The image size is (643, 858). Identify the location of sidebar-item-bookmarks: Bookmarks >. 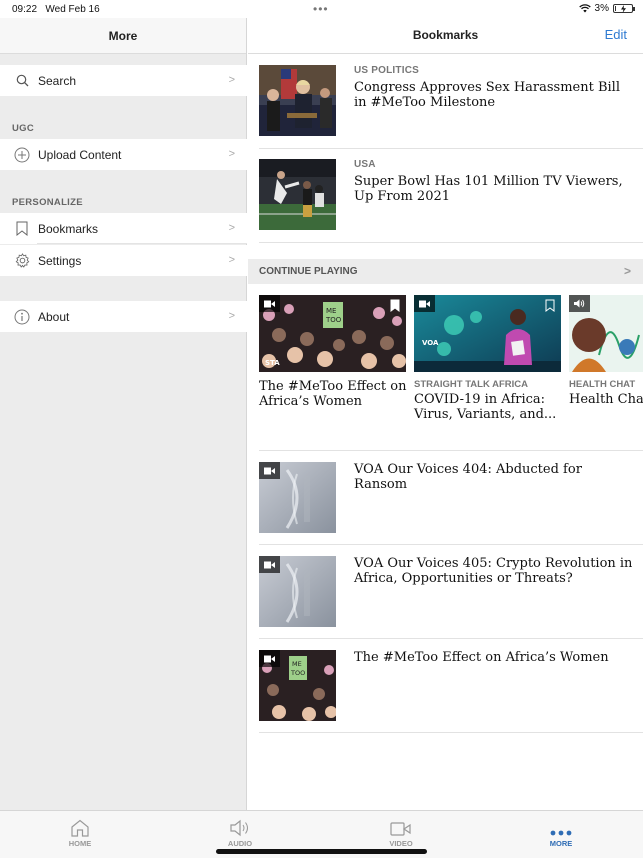
(123, 228).